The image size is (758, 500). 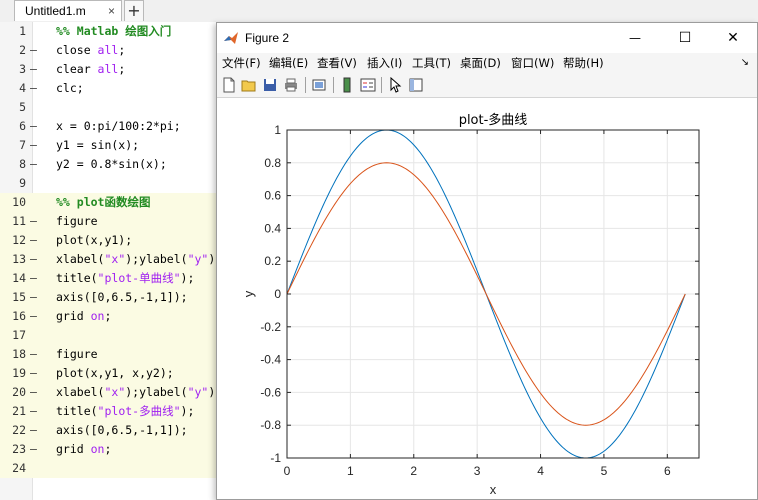 I want to click on menu-window: 窗口(W), so click(x=532, y=63).